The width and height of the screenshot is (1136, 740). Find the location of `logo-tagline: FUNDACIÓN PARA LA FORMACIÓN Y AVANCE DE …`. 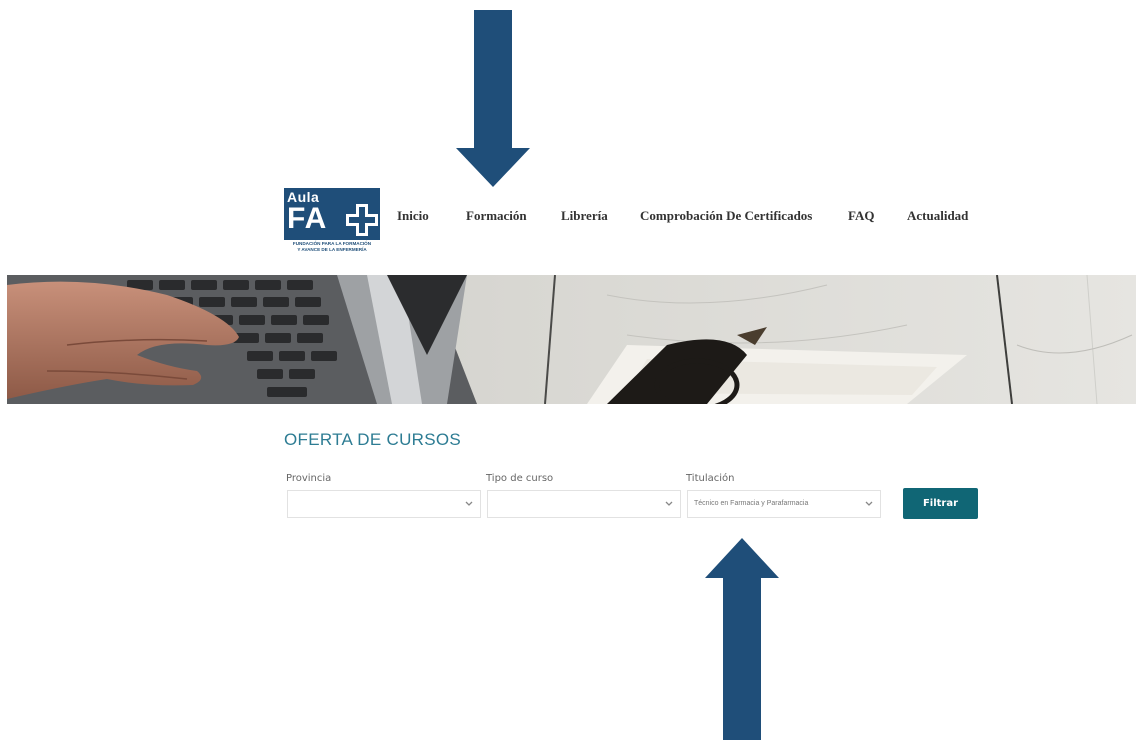

logo-tagline: FUNDACIÓN PARA LA FORMACIÓN Y AVANCE DE … is located at coordinates (332, 247).